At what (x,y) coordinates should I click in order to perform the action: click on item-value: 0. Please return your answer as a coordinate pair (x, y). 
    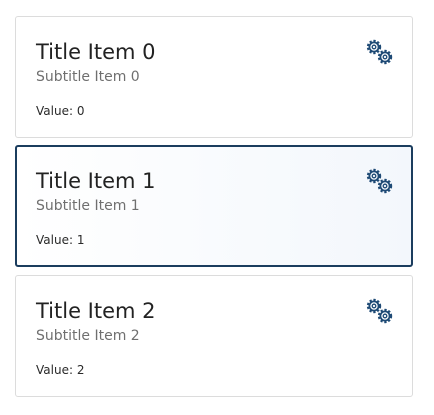
    Looking at the image, I should click on (80, 111).